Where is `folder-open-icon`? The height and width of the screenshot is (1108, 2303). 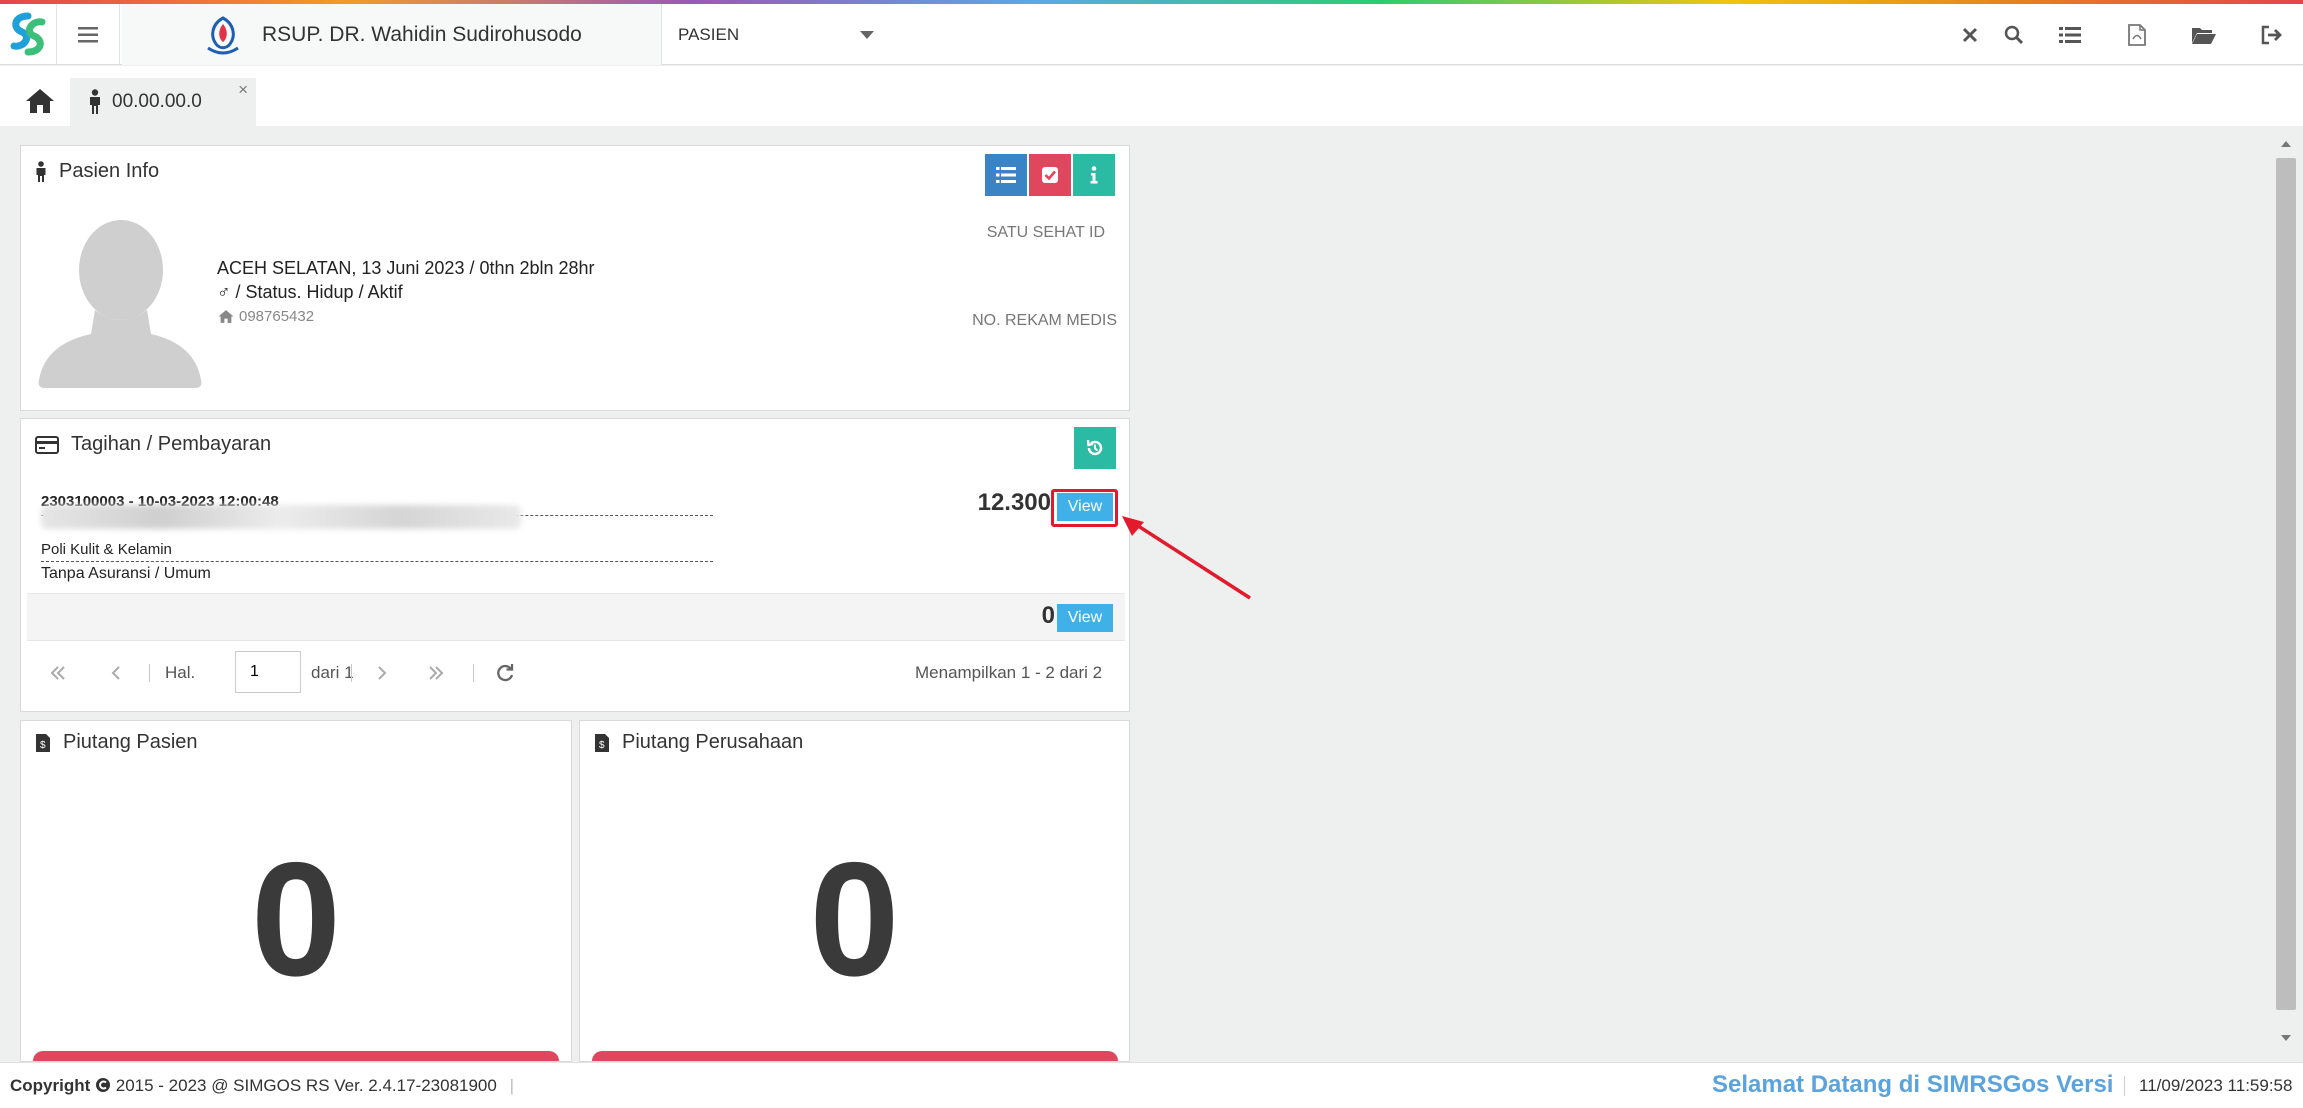
folder-open-icon is located at coordinates (2204, 35).